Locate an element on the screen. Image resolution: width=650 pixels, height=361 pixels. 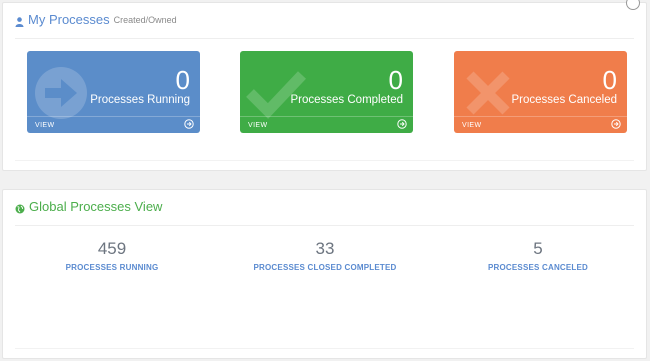
stat-completed-count: 33 is located at coordinates (325, 248).